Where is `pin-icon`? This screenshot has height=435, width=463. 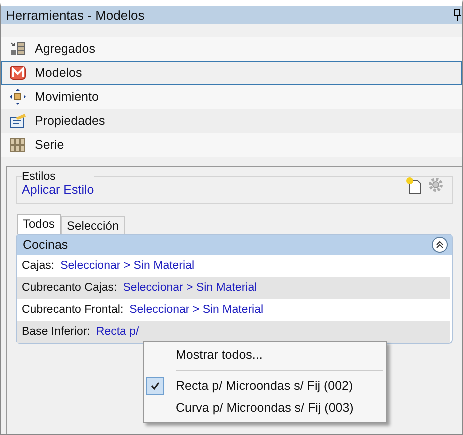 pin-icon is located at coordinates (457, 15).